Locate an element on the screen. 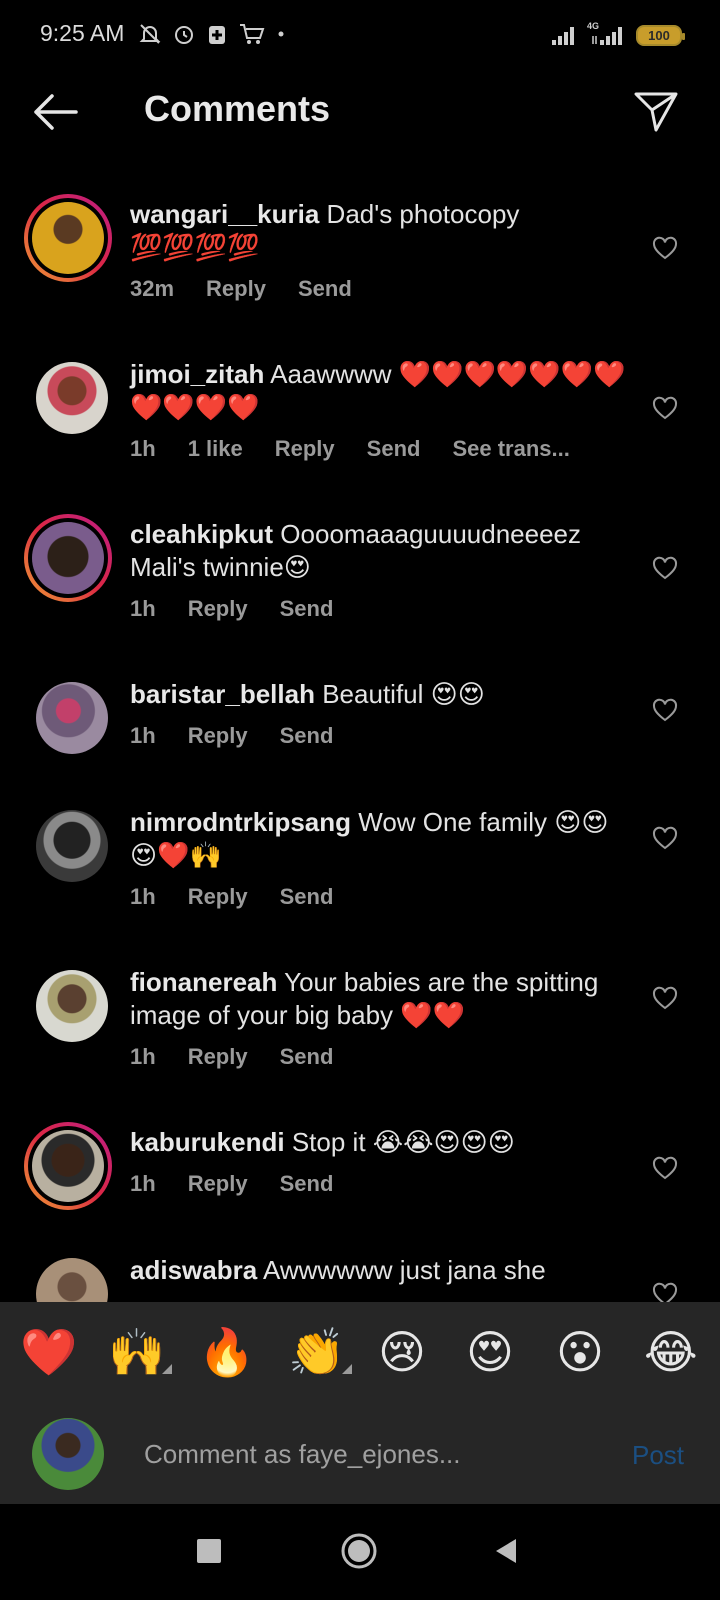 Image resolution: width=720 pixels, height=1600 pixels. page-title: Comments is located at coordinates (237, 108).